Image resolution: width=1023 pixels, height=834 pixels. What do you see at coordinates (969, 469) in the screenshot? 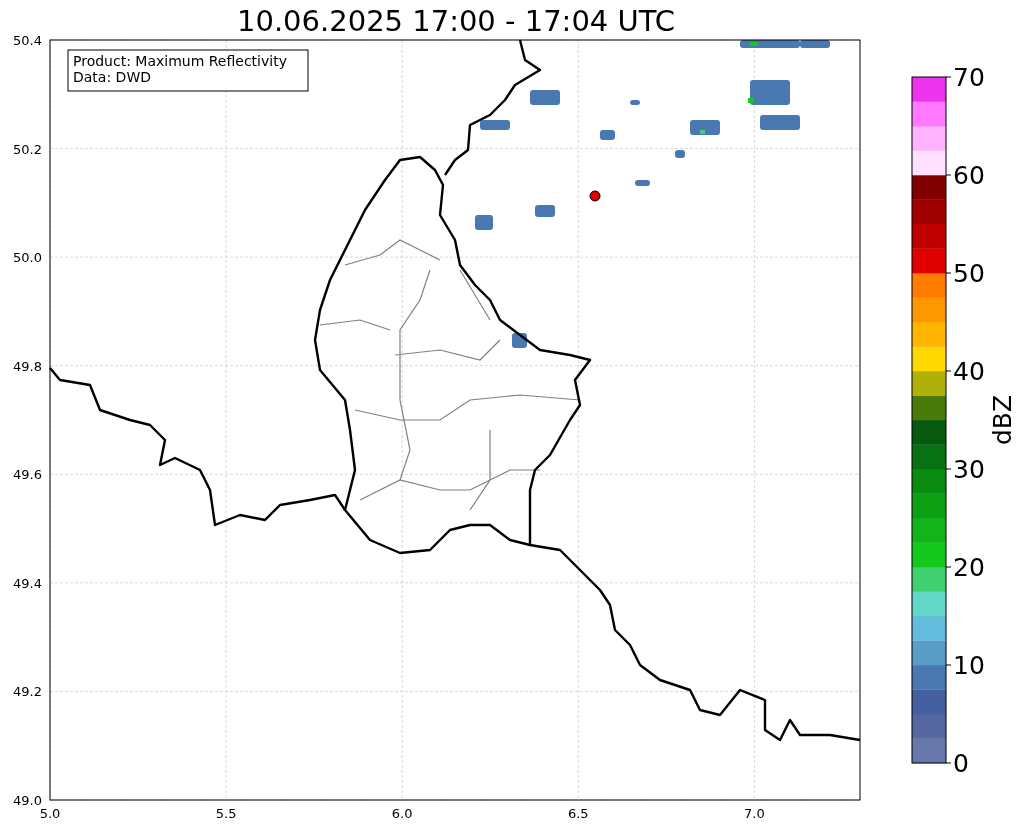
I see `colorbar-tick-label: 30` at bounding box center [969, 469].